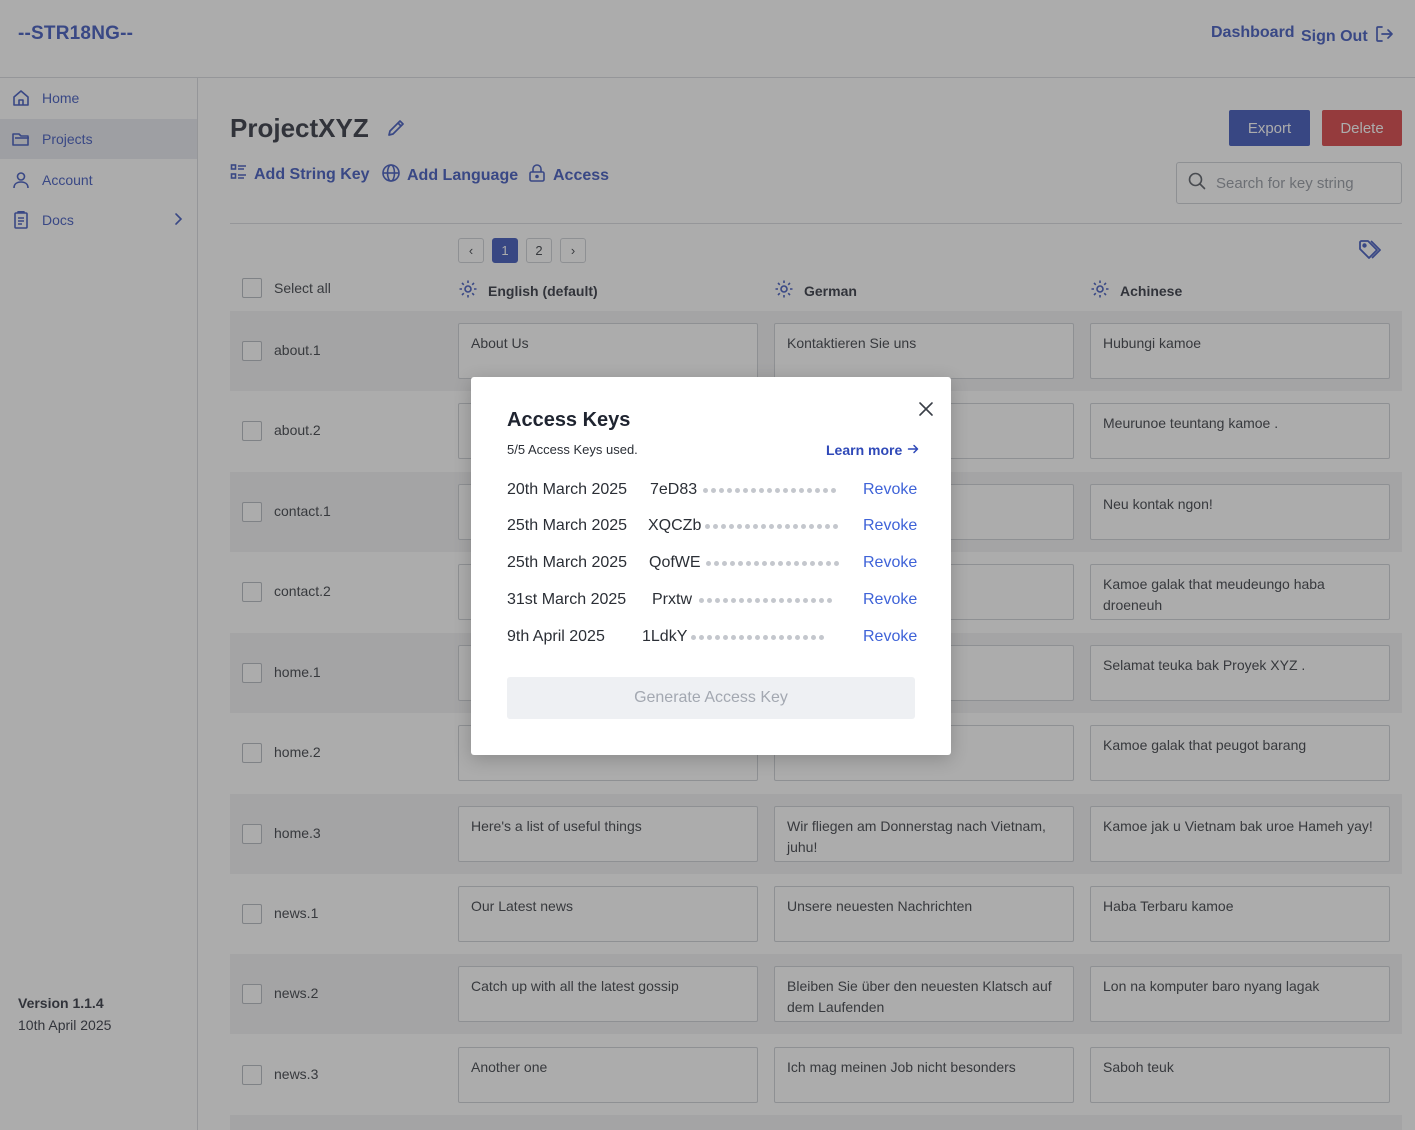  What do you see at coordinates (567, 489) in the screenshot?
I see `access-key-date: 20th March 2025` at bounding box center [567, 489].